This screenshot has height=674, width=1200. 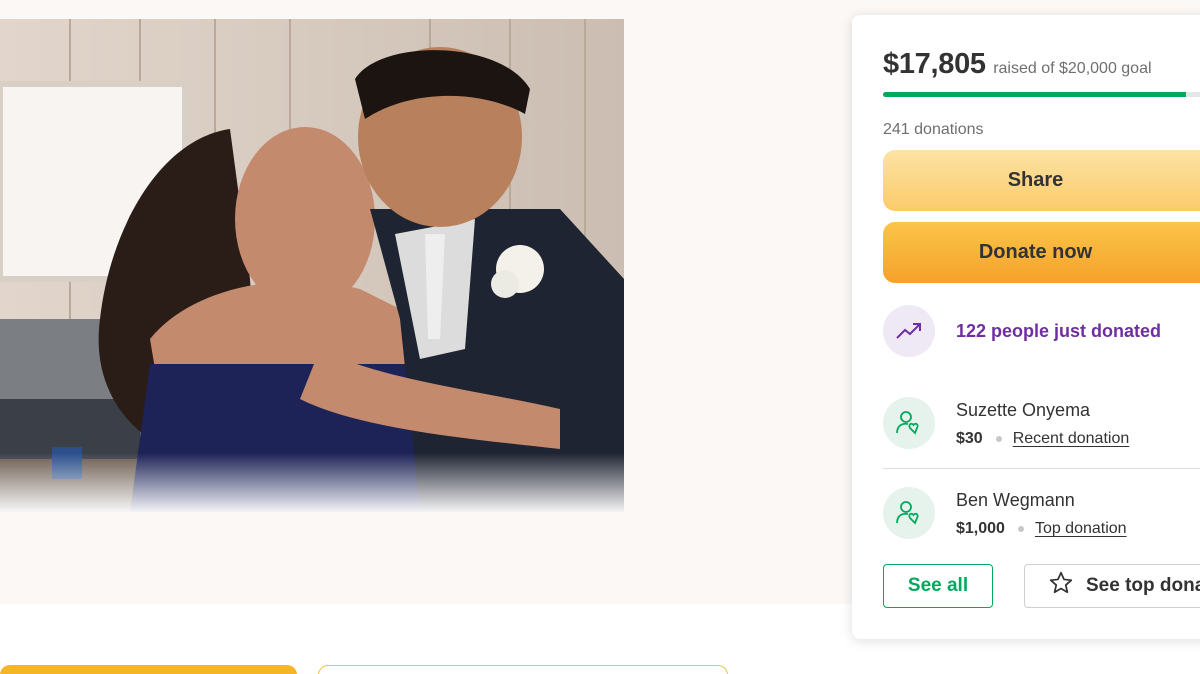 What do you see at coordinates (1059, 330) in the screenshot?
I see `recent-donors-text: 122 people just donated` at bounding box center [1059, 330].